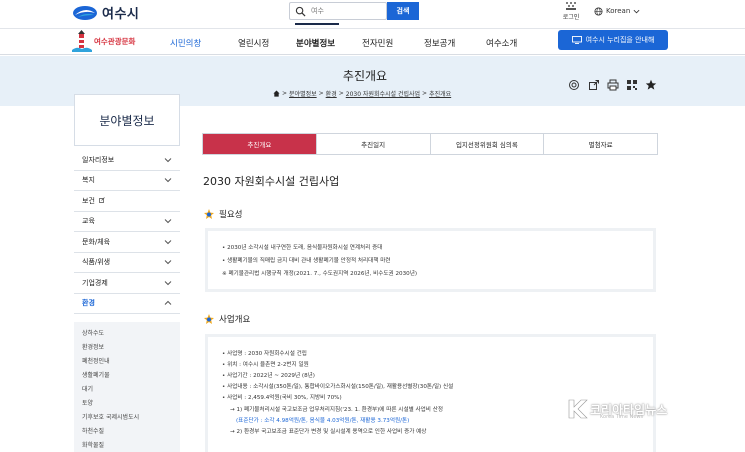 Image resolution: width=745 pixels, height=452 pixels. What do you see at coordinates (618, 11) in the screenshot?
I see `language-label: Korean` at bounding box center [618, 11].